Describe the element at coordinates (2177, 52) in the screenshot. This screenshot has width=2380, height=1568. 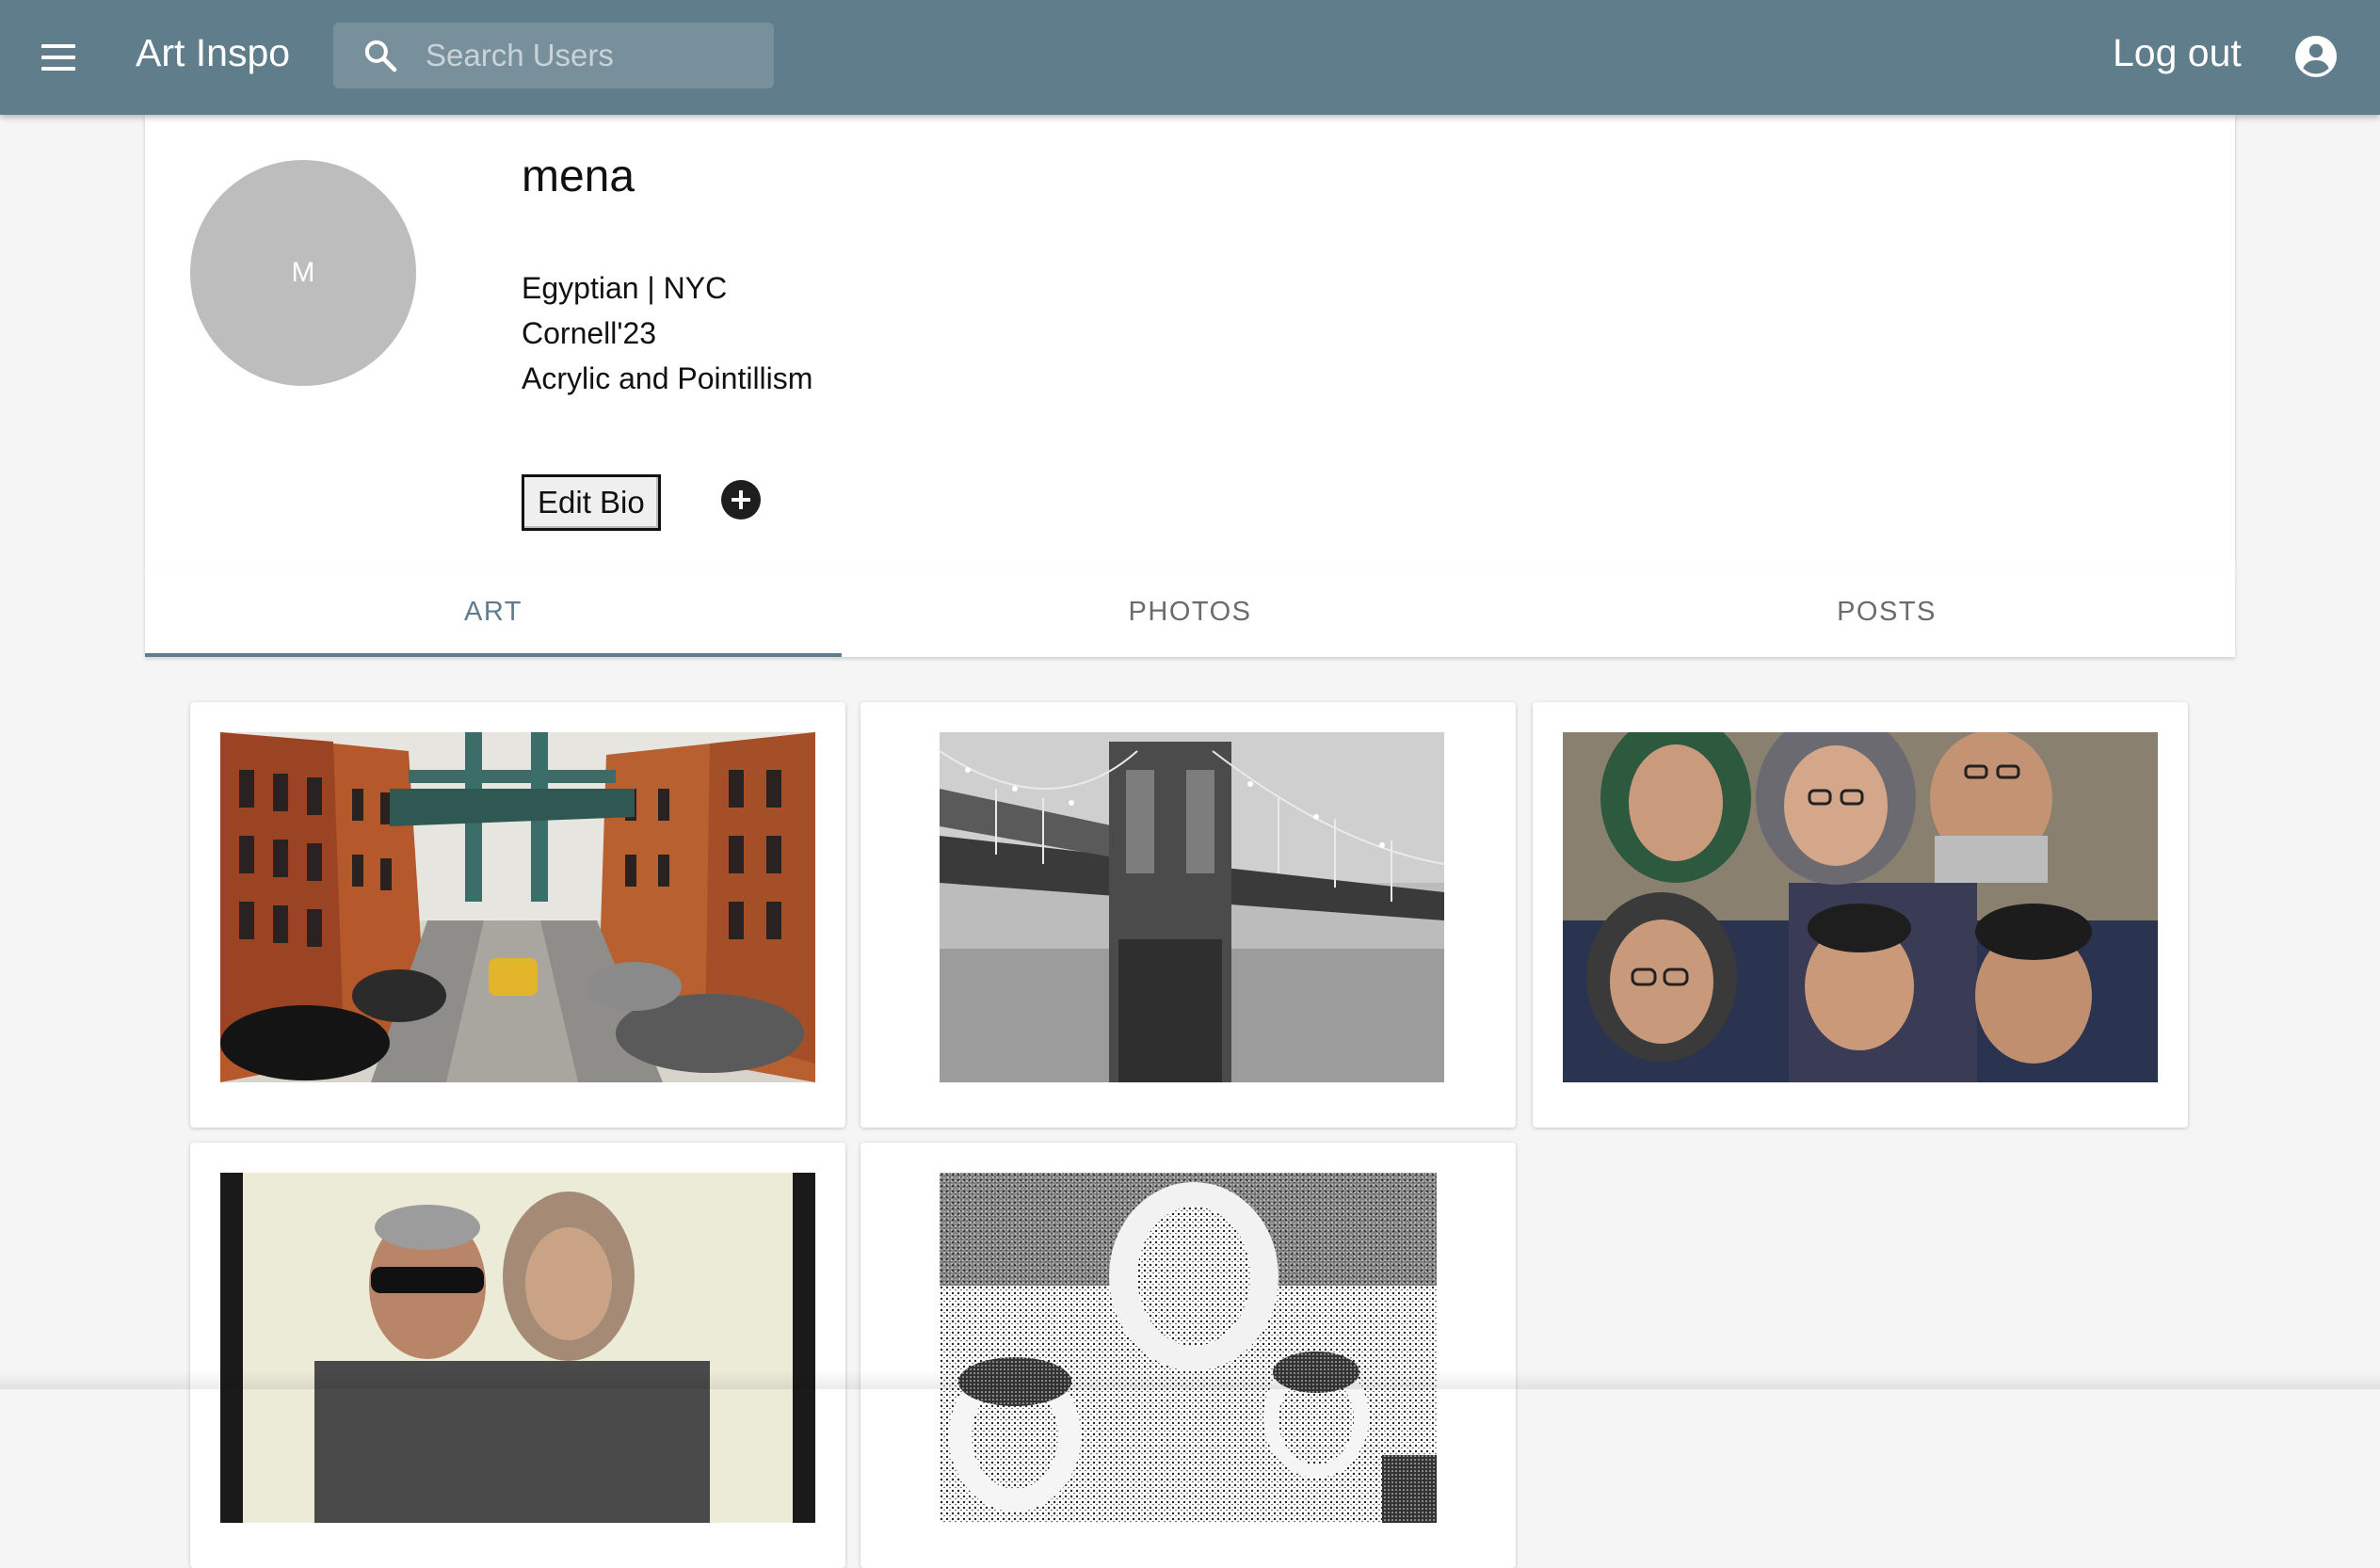
I see `logout-button: Log out` at that location.